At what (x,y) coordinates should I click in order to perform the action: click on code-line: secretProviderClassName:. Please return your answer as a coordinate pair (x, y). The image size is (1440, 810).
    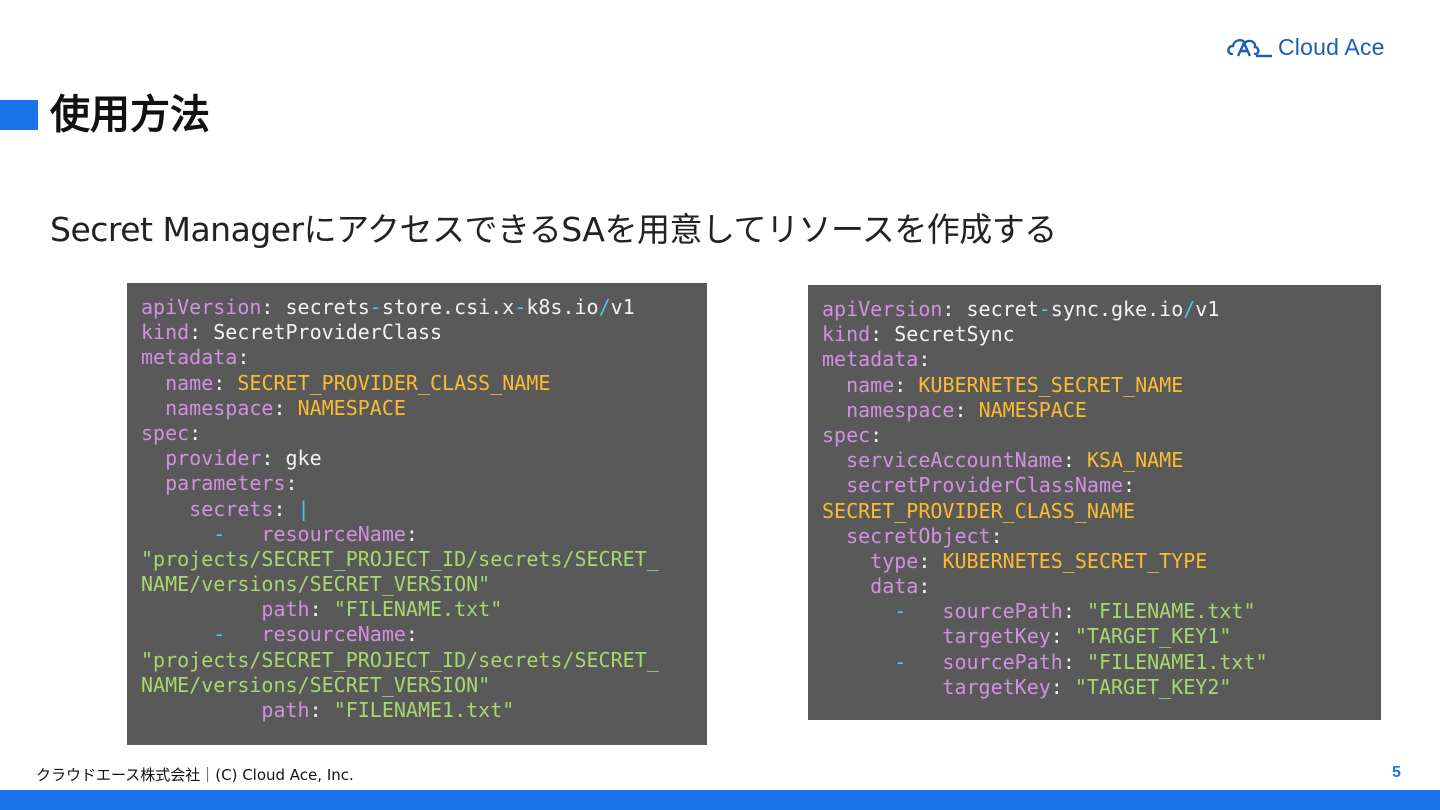
    Looking at the image, I should click on (1101, 485).